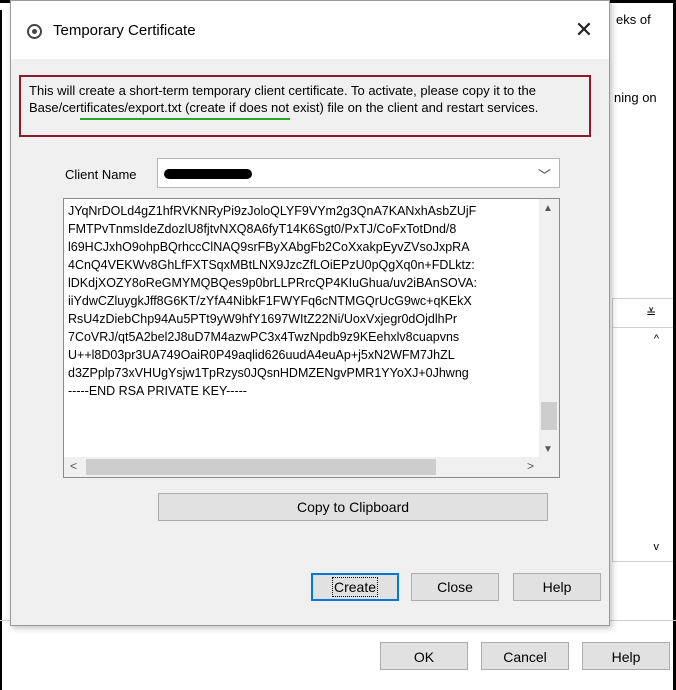  Describe the element at coordinates (208, 174) in the screenshot. I see `redacted-client-name` at that location.